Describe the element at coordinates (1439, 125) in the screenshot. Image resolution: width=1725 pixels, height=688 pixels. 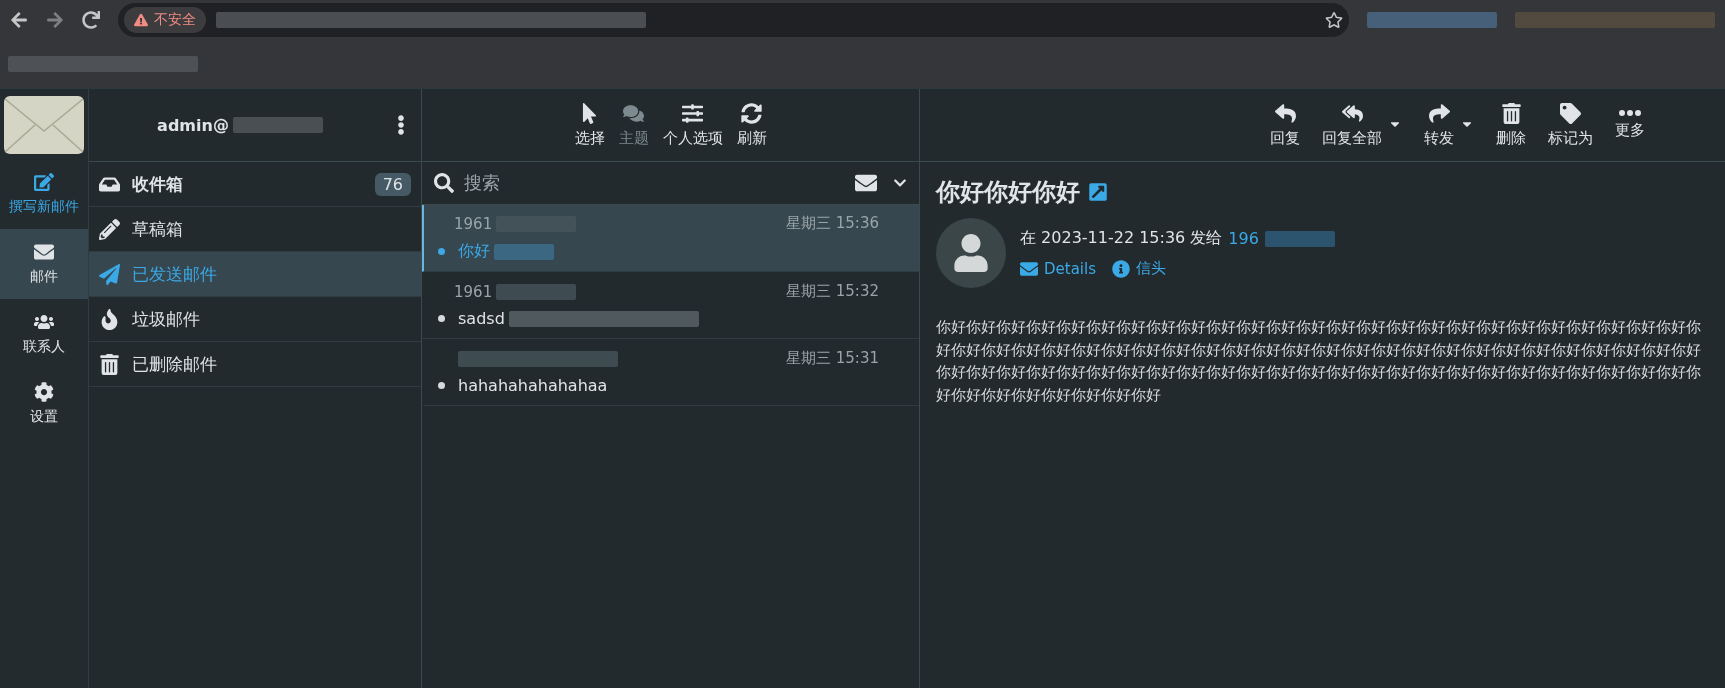
I see `toolbar-button: 转发` at that location.